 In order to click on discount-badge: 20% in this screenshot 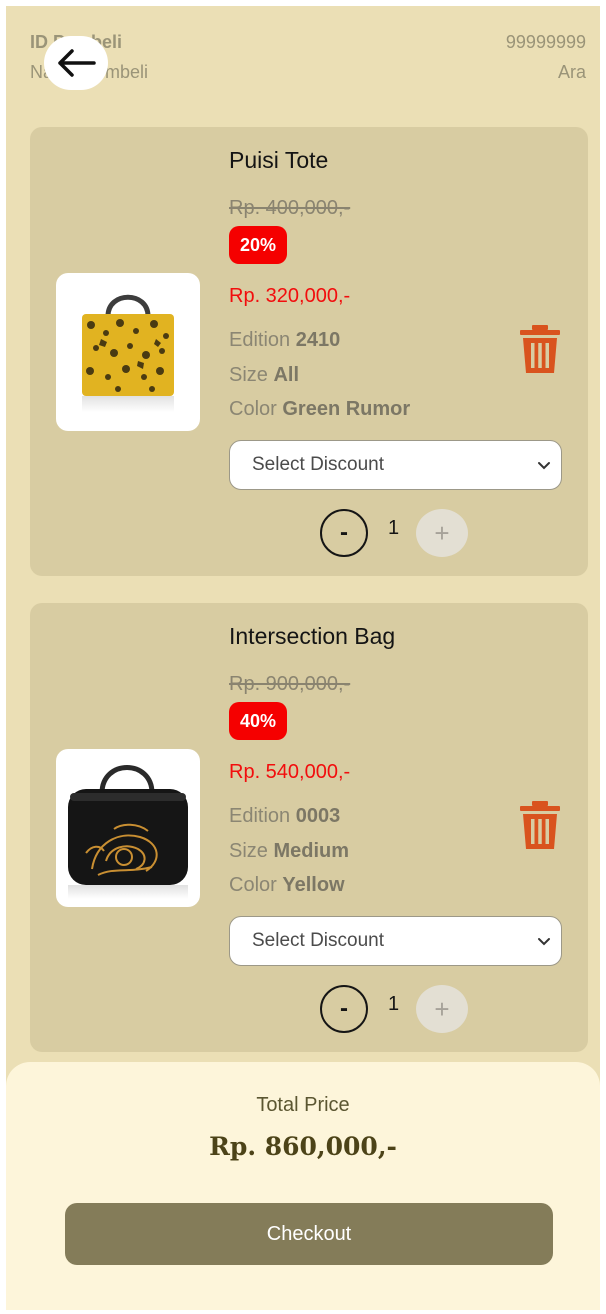, I will do `click(258, 245)`.